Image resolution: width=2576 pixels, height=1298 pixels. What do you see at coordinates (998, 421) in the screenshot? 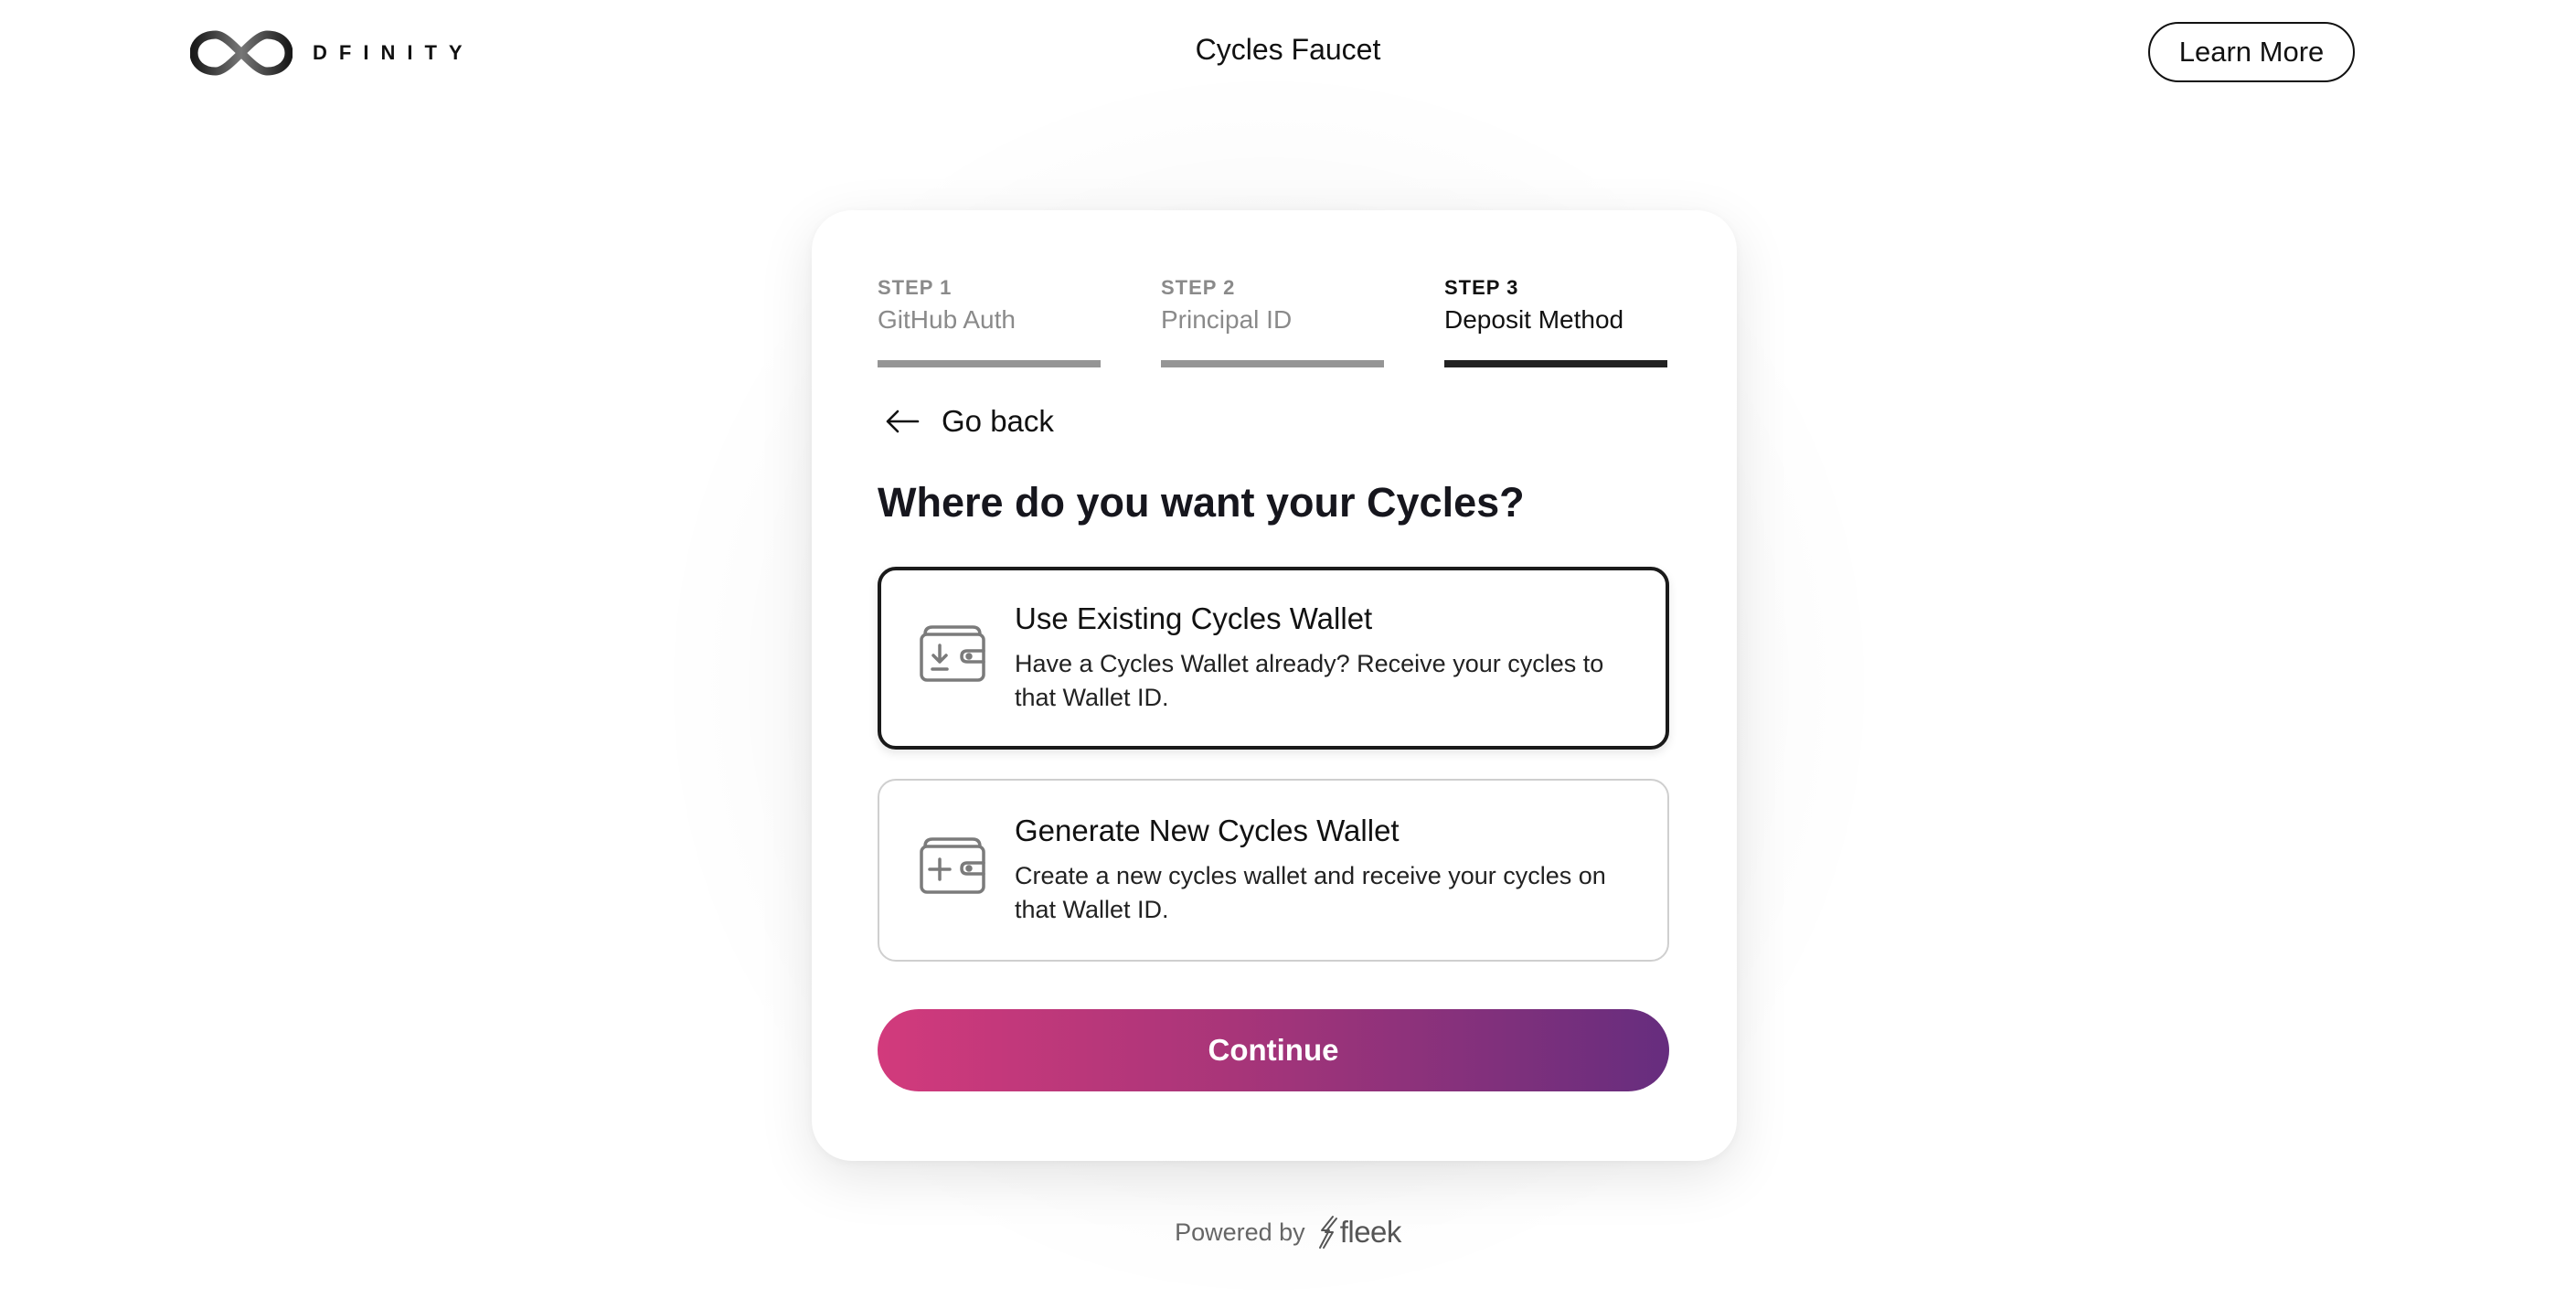
I see `go-back-label: Go back` at bounding box center [998, 421].